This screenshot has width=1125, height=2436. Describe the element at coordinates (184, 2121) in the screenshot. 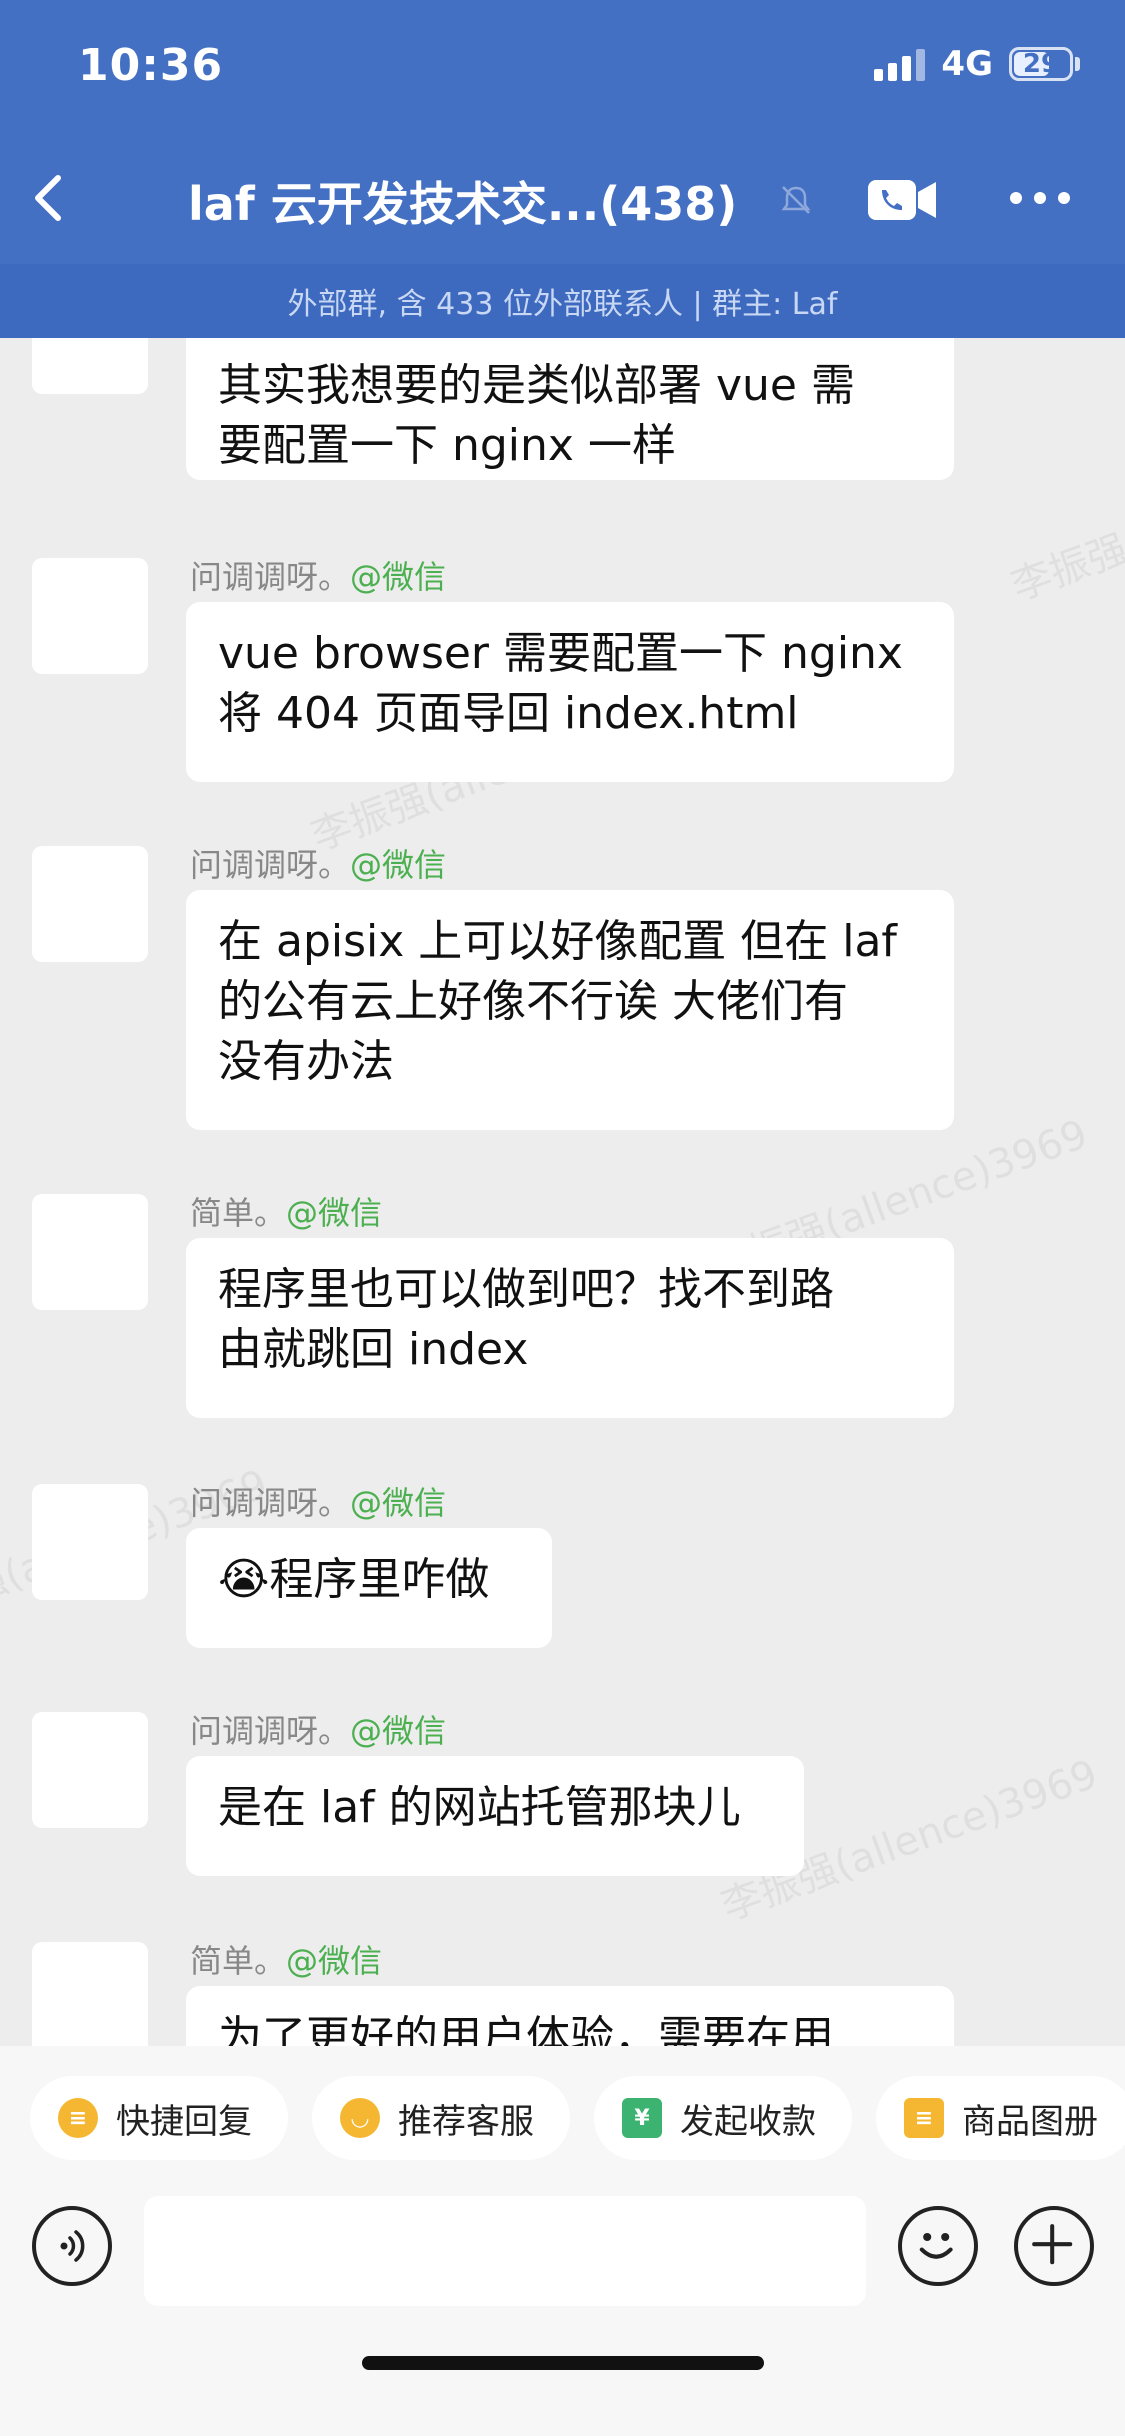

I see `chip-label: 快捷回复` at that location.